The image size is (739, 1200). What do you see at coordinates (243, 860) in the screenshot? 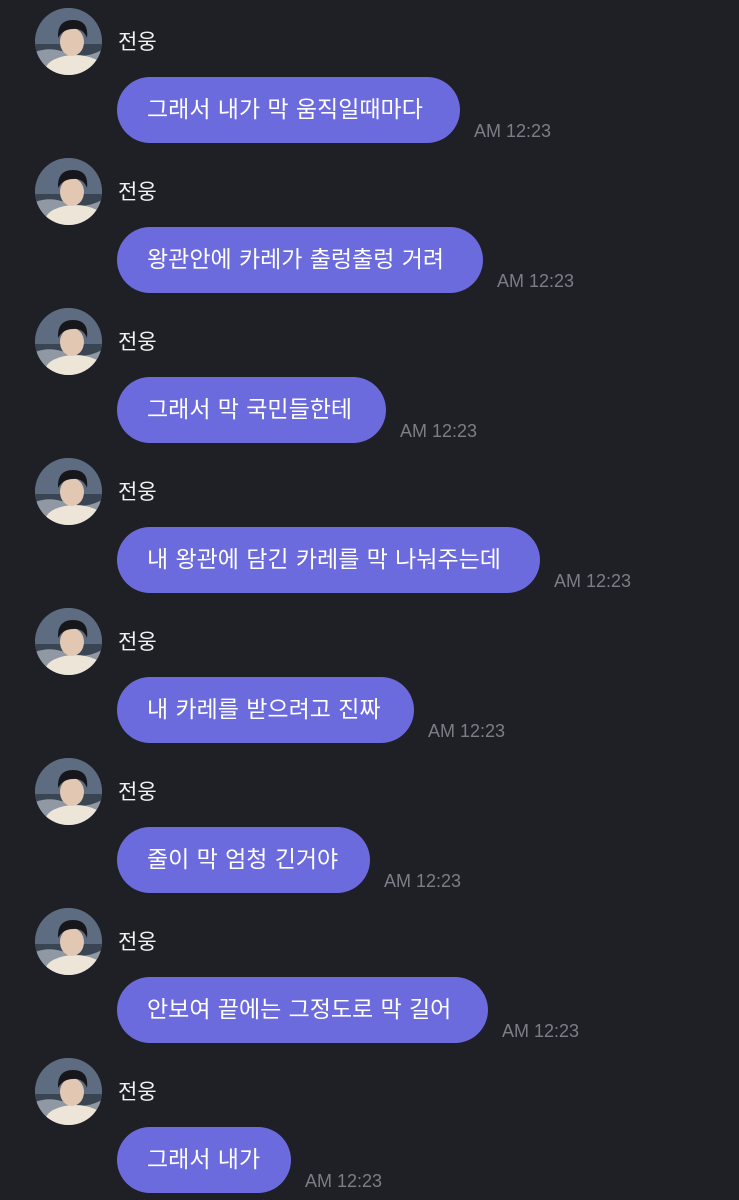
I see `message-bubble: 줄이 막 엄청 긴거야` at bounding box center [243, 860].